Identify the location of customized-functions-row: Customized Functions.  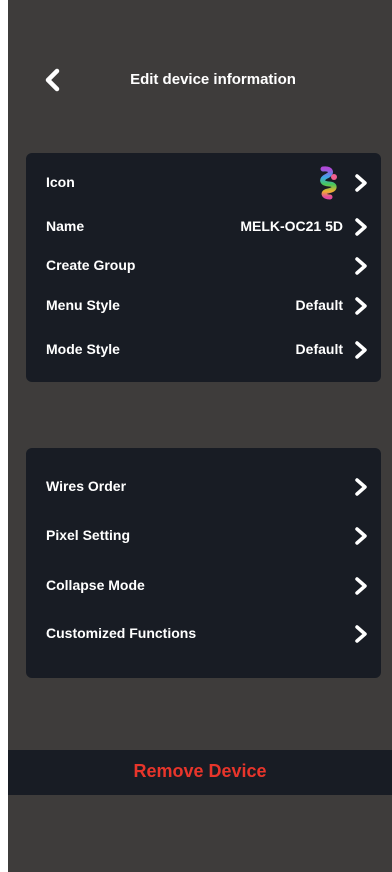
(203, 634).